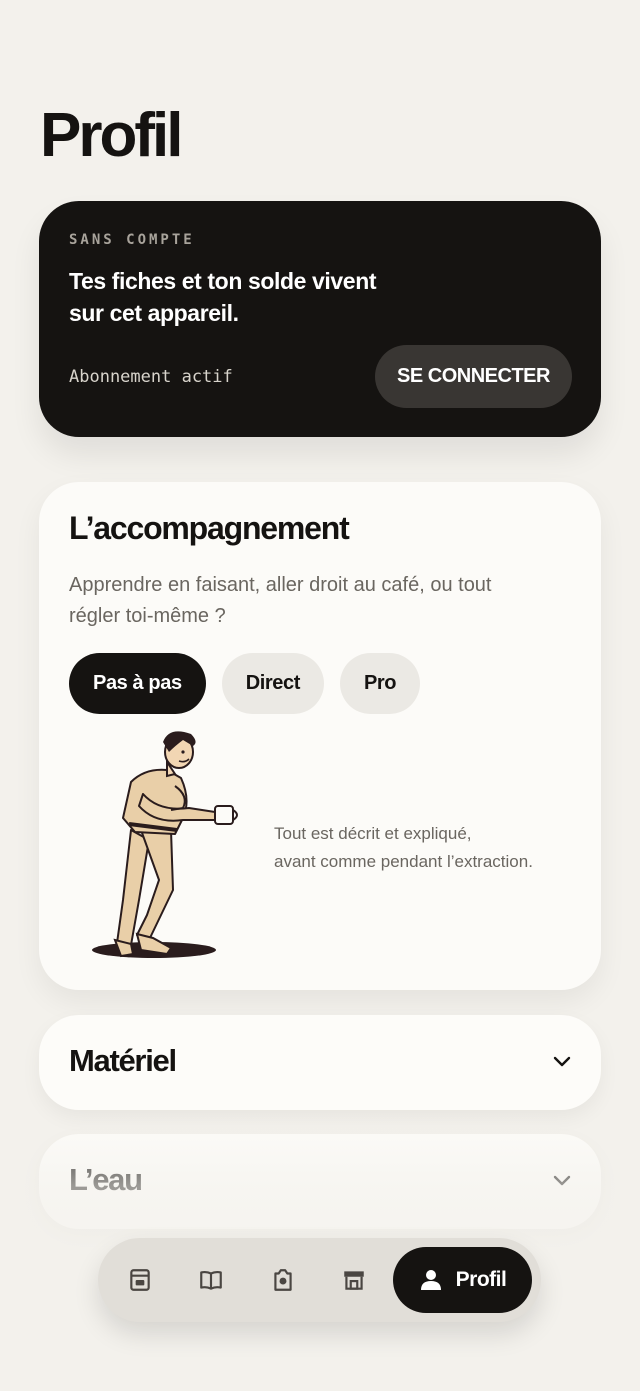  What do you see at coordinates (272, 683) in the screenshot?
I see `mode-tab-direct: Direct` at bounding box center [272, 683].